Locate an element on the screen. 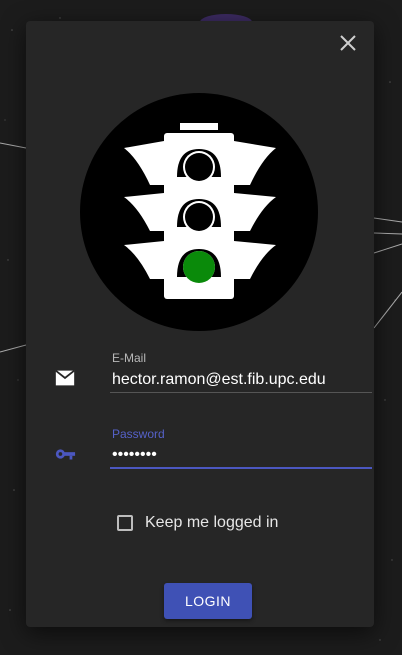 The image size is (402, 655). remember-me: Keep me logged in is located at coordinates (197, 523).